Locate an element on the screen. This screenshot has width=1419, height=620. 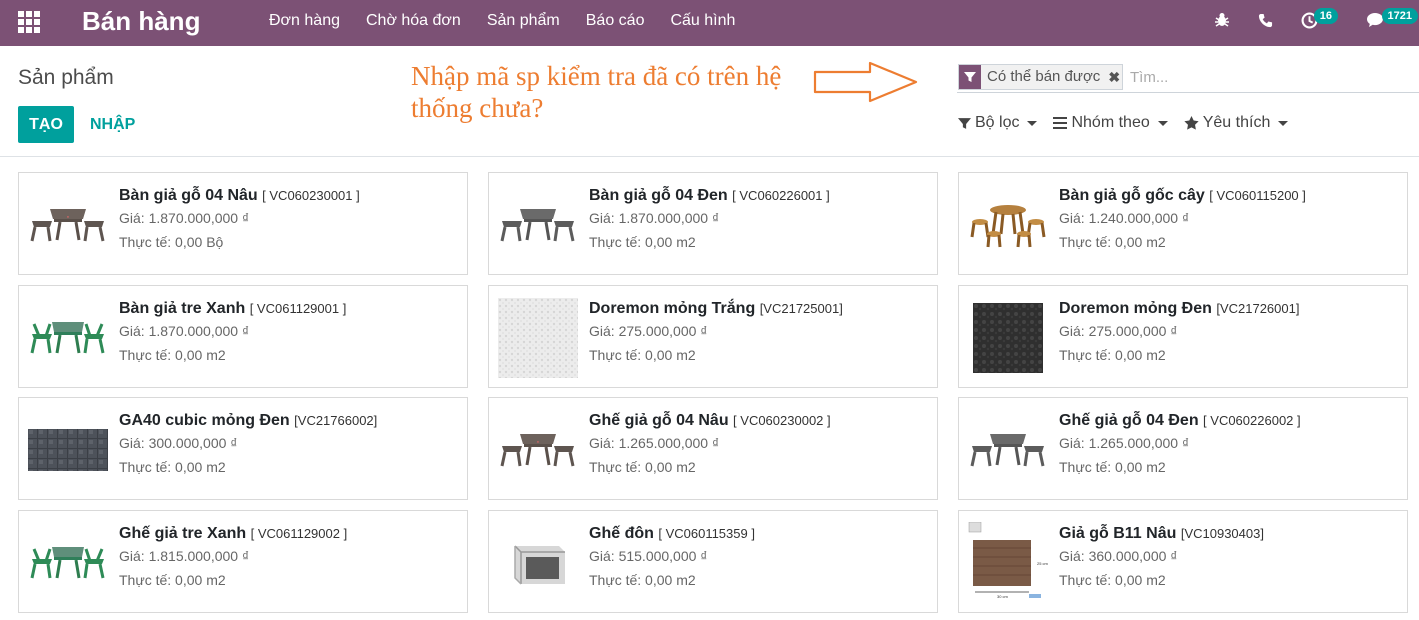
product-price: Giá: 515.000,000 ₫ is located at coordinates (648, 556).